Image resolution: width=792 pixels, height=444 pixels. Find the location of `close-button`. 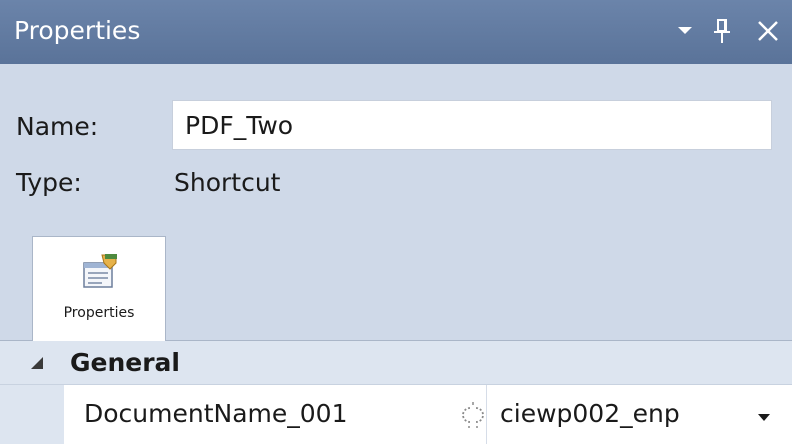

close-button is located at coordinates (768, 31).